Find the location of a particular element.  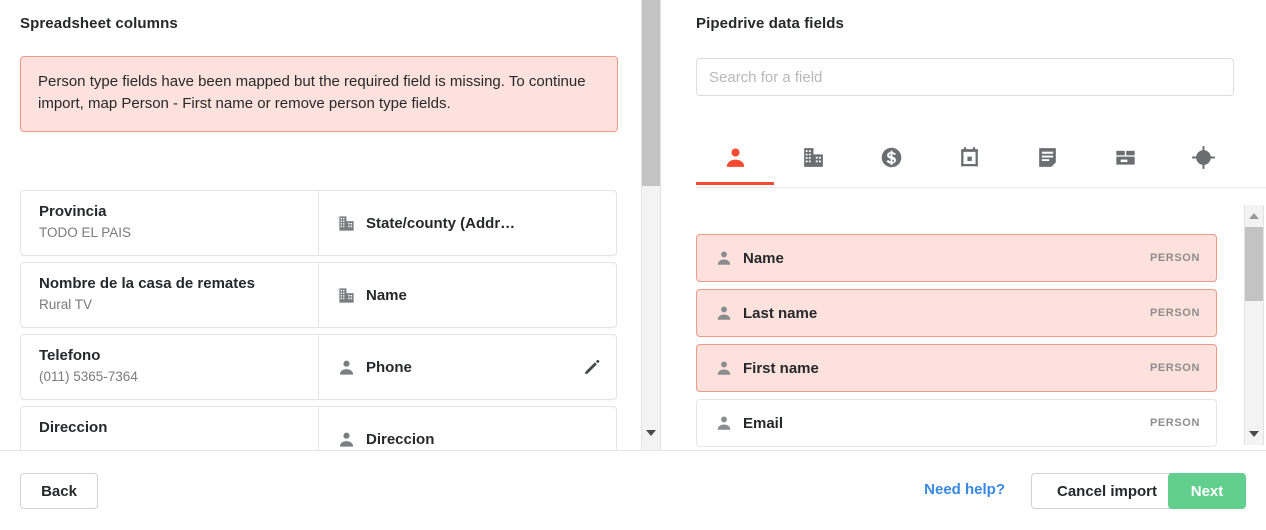

calendar-icon is located at coordinates (969, 157).